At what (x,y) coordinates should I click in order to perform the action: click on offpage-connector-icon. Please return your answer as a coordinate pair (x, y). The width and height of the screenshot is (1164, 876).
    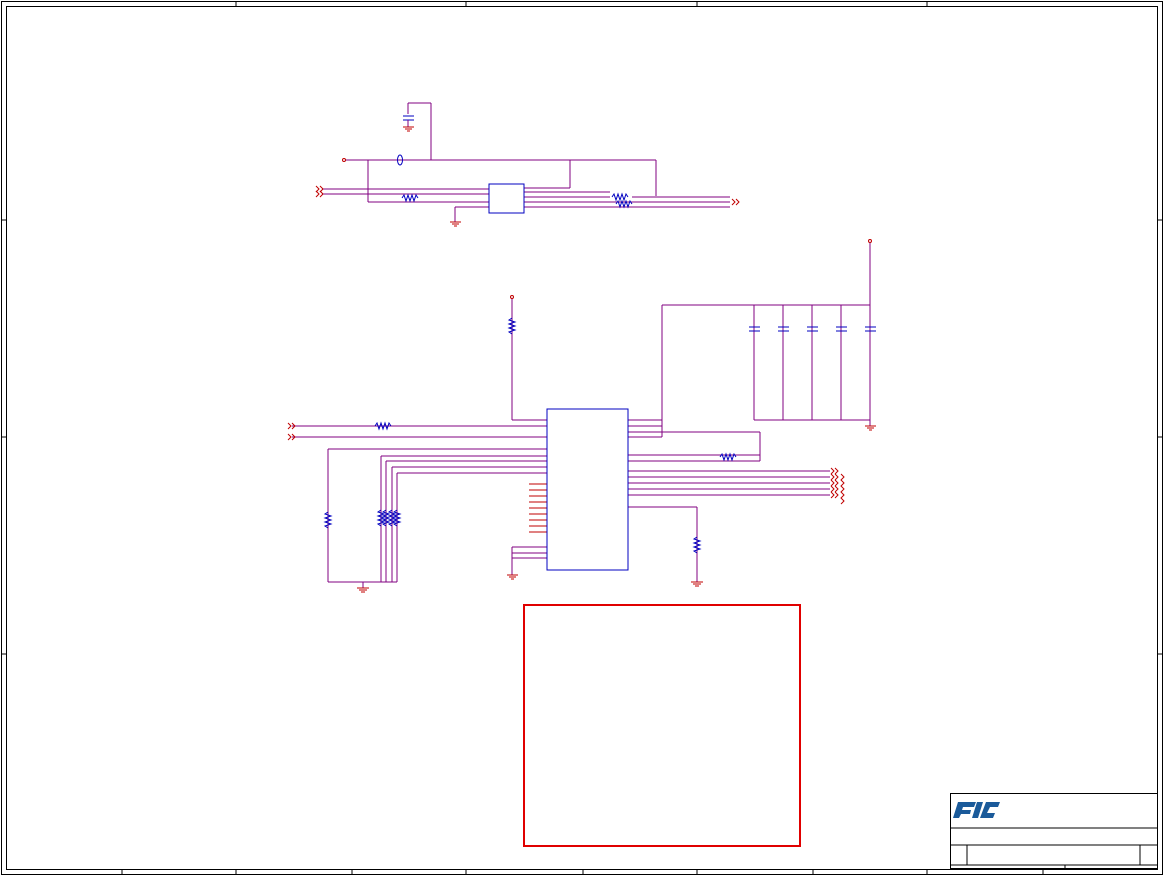
    Looking at the image, I should click on (566, 463).